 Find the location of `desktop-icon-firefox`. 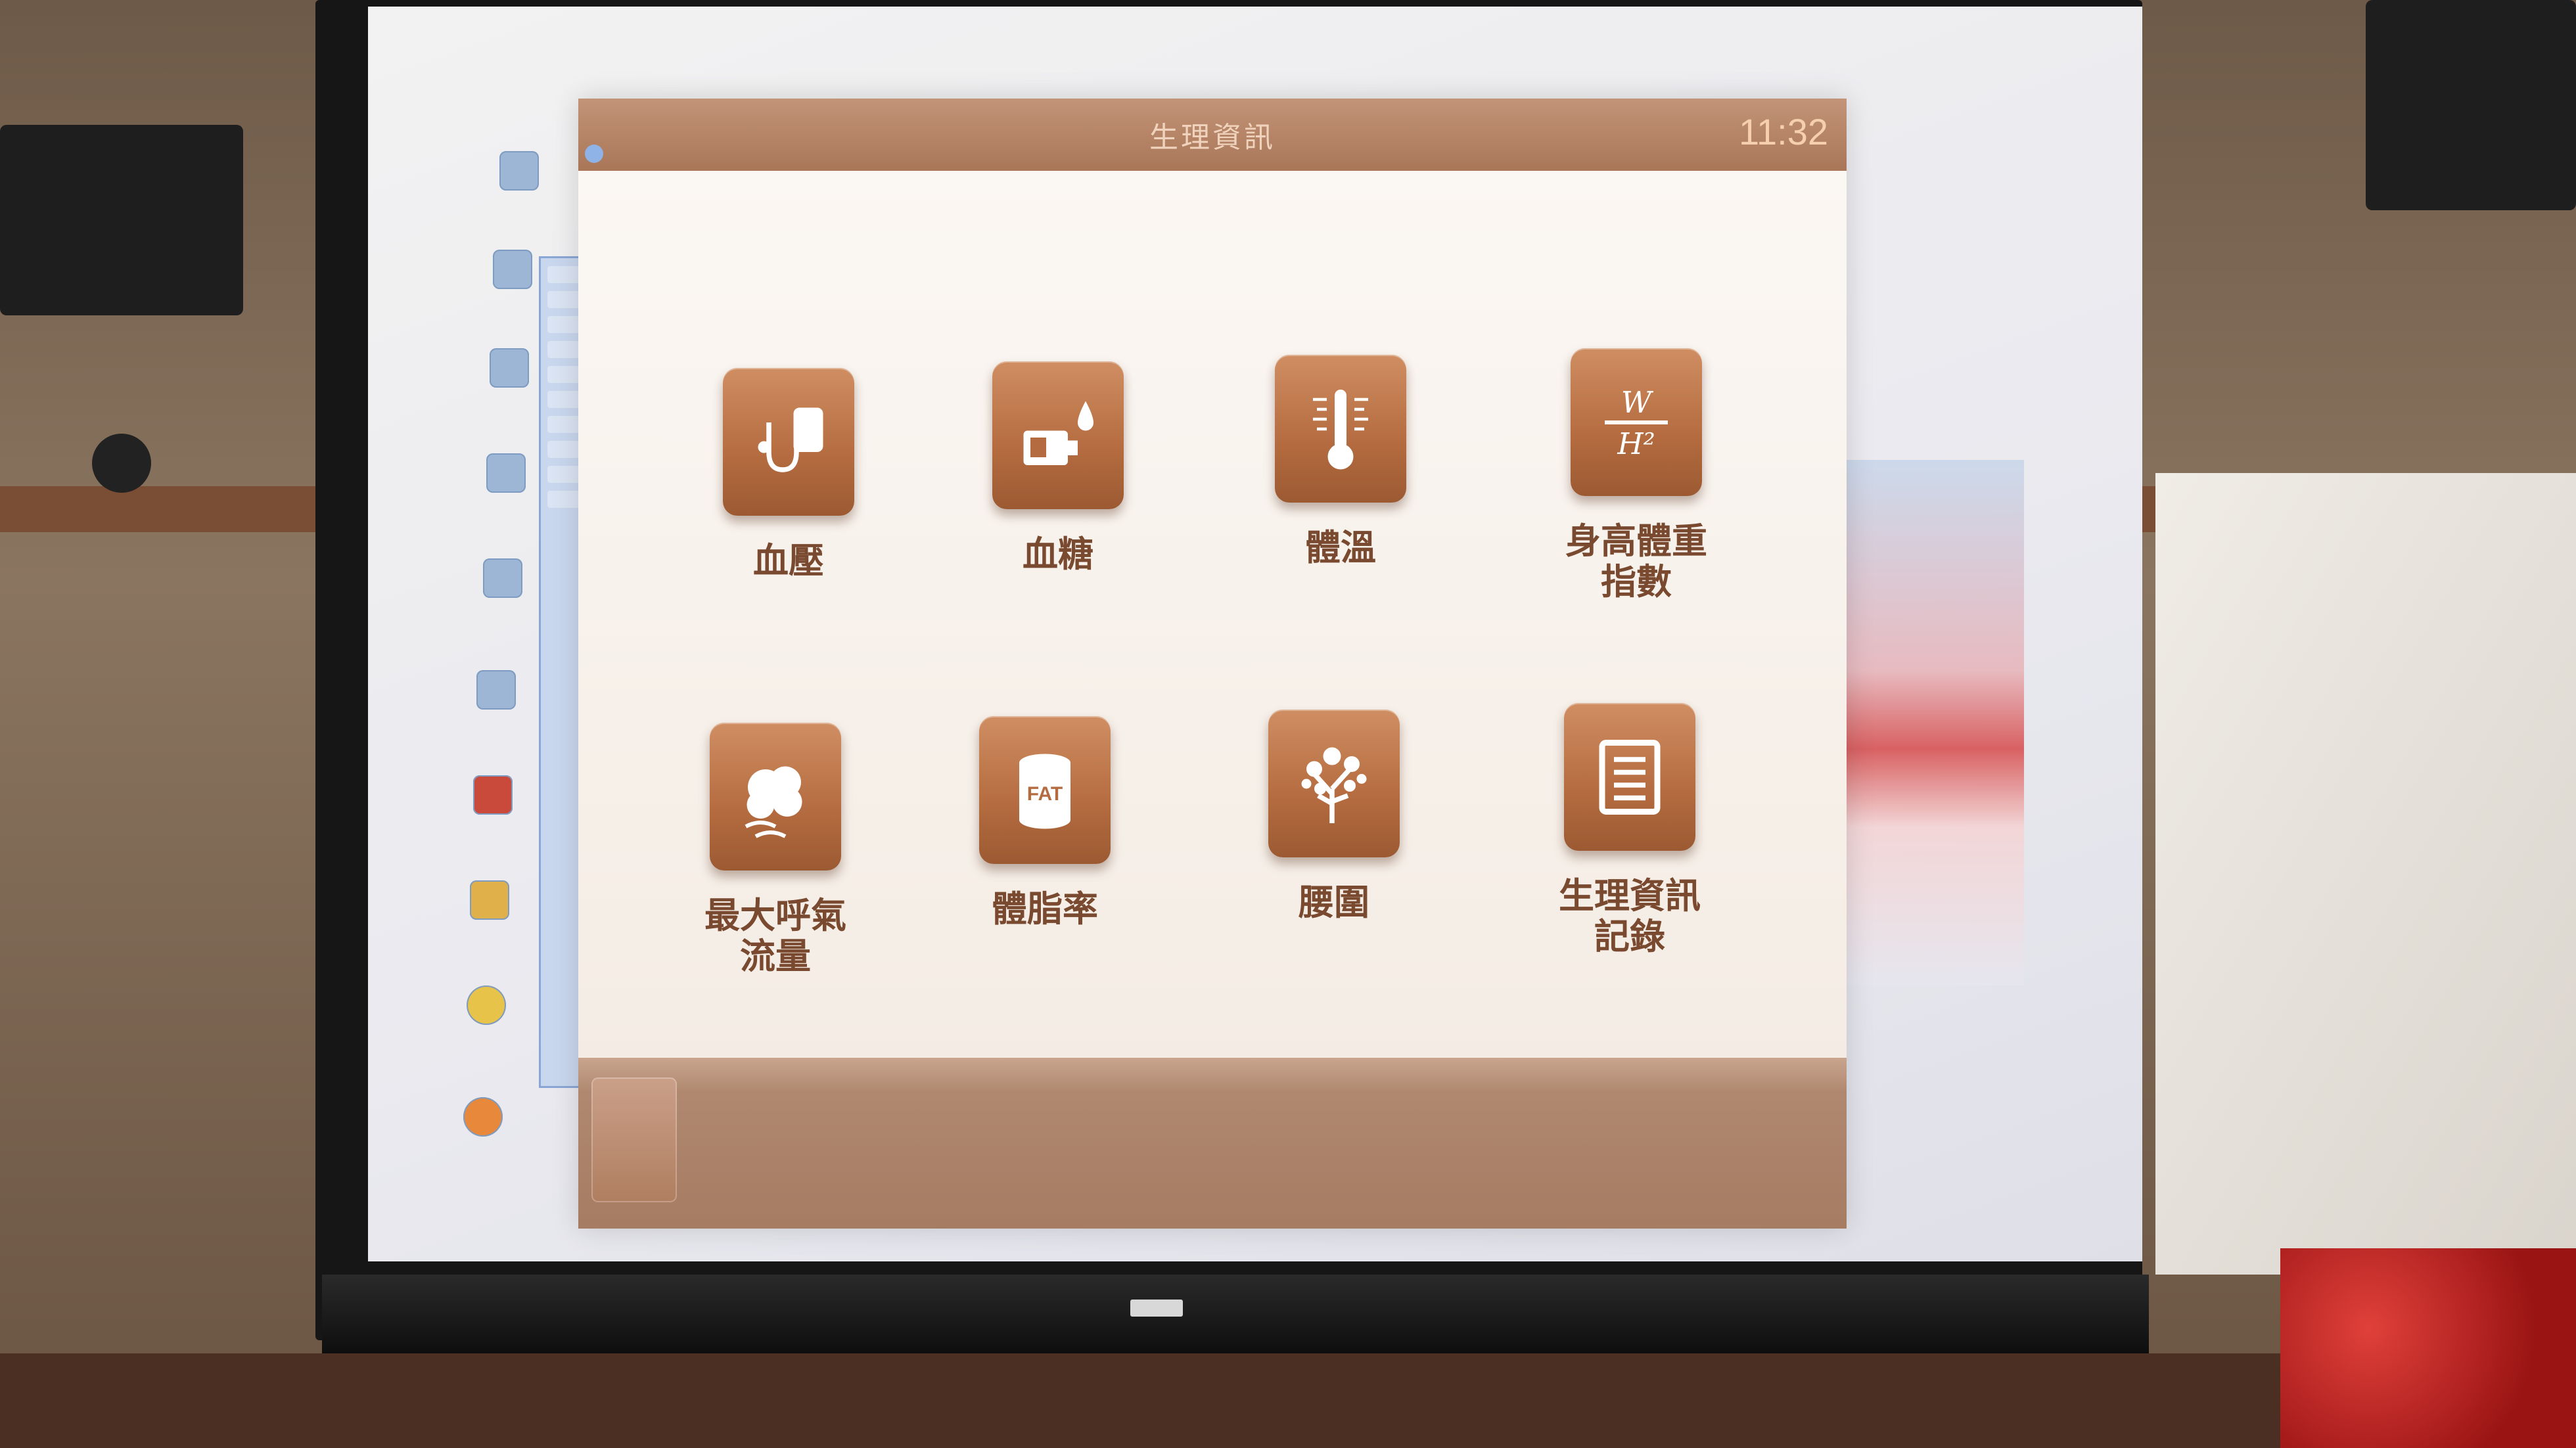

desktop-icon-firefox is located at coordinates (483, 1133).